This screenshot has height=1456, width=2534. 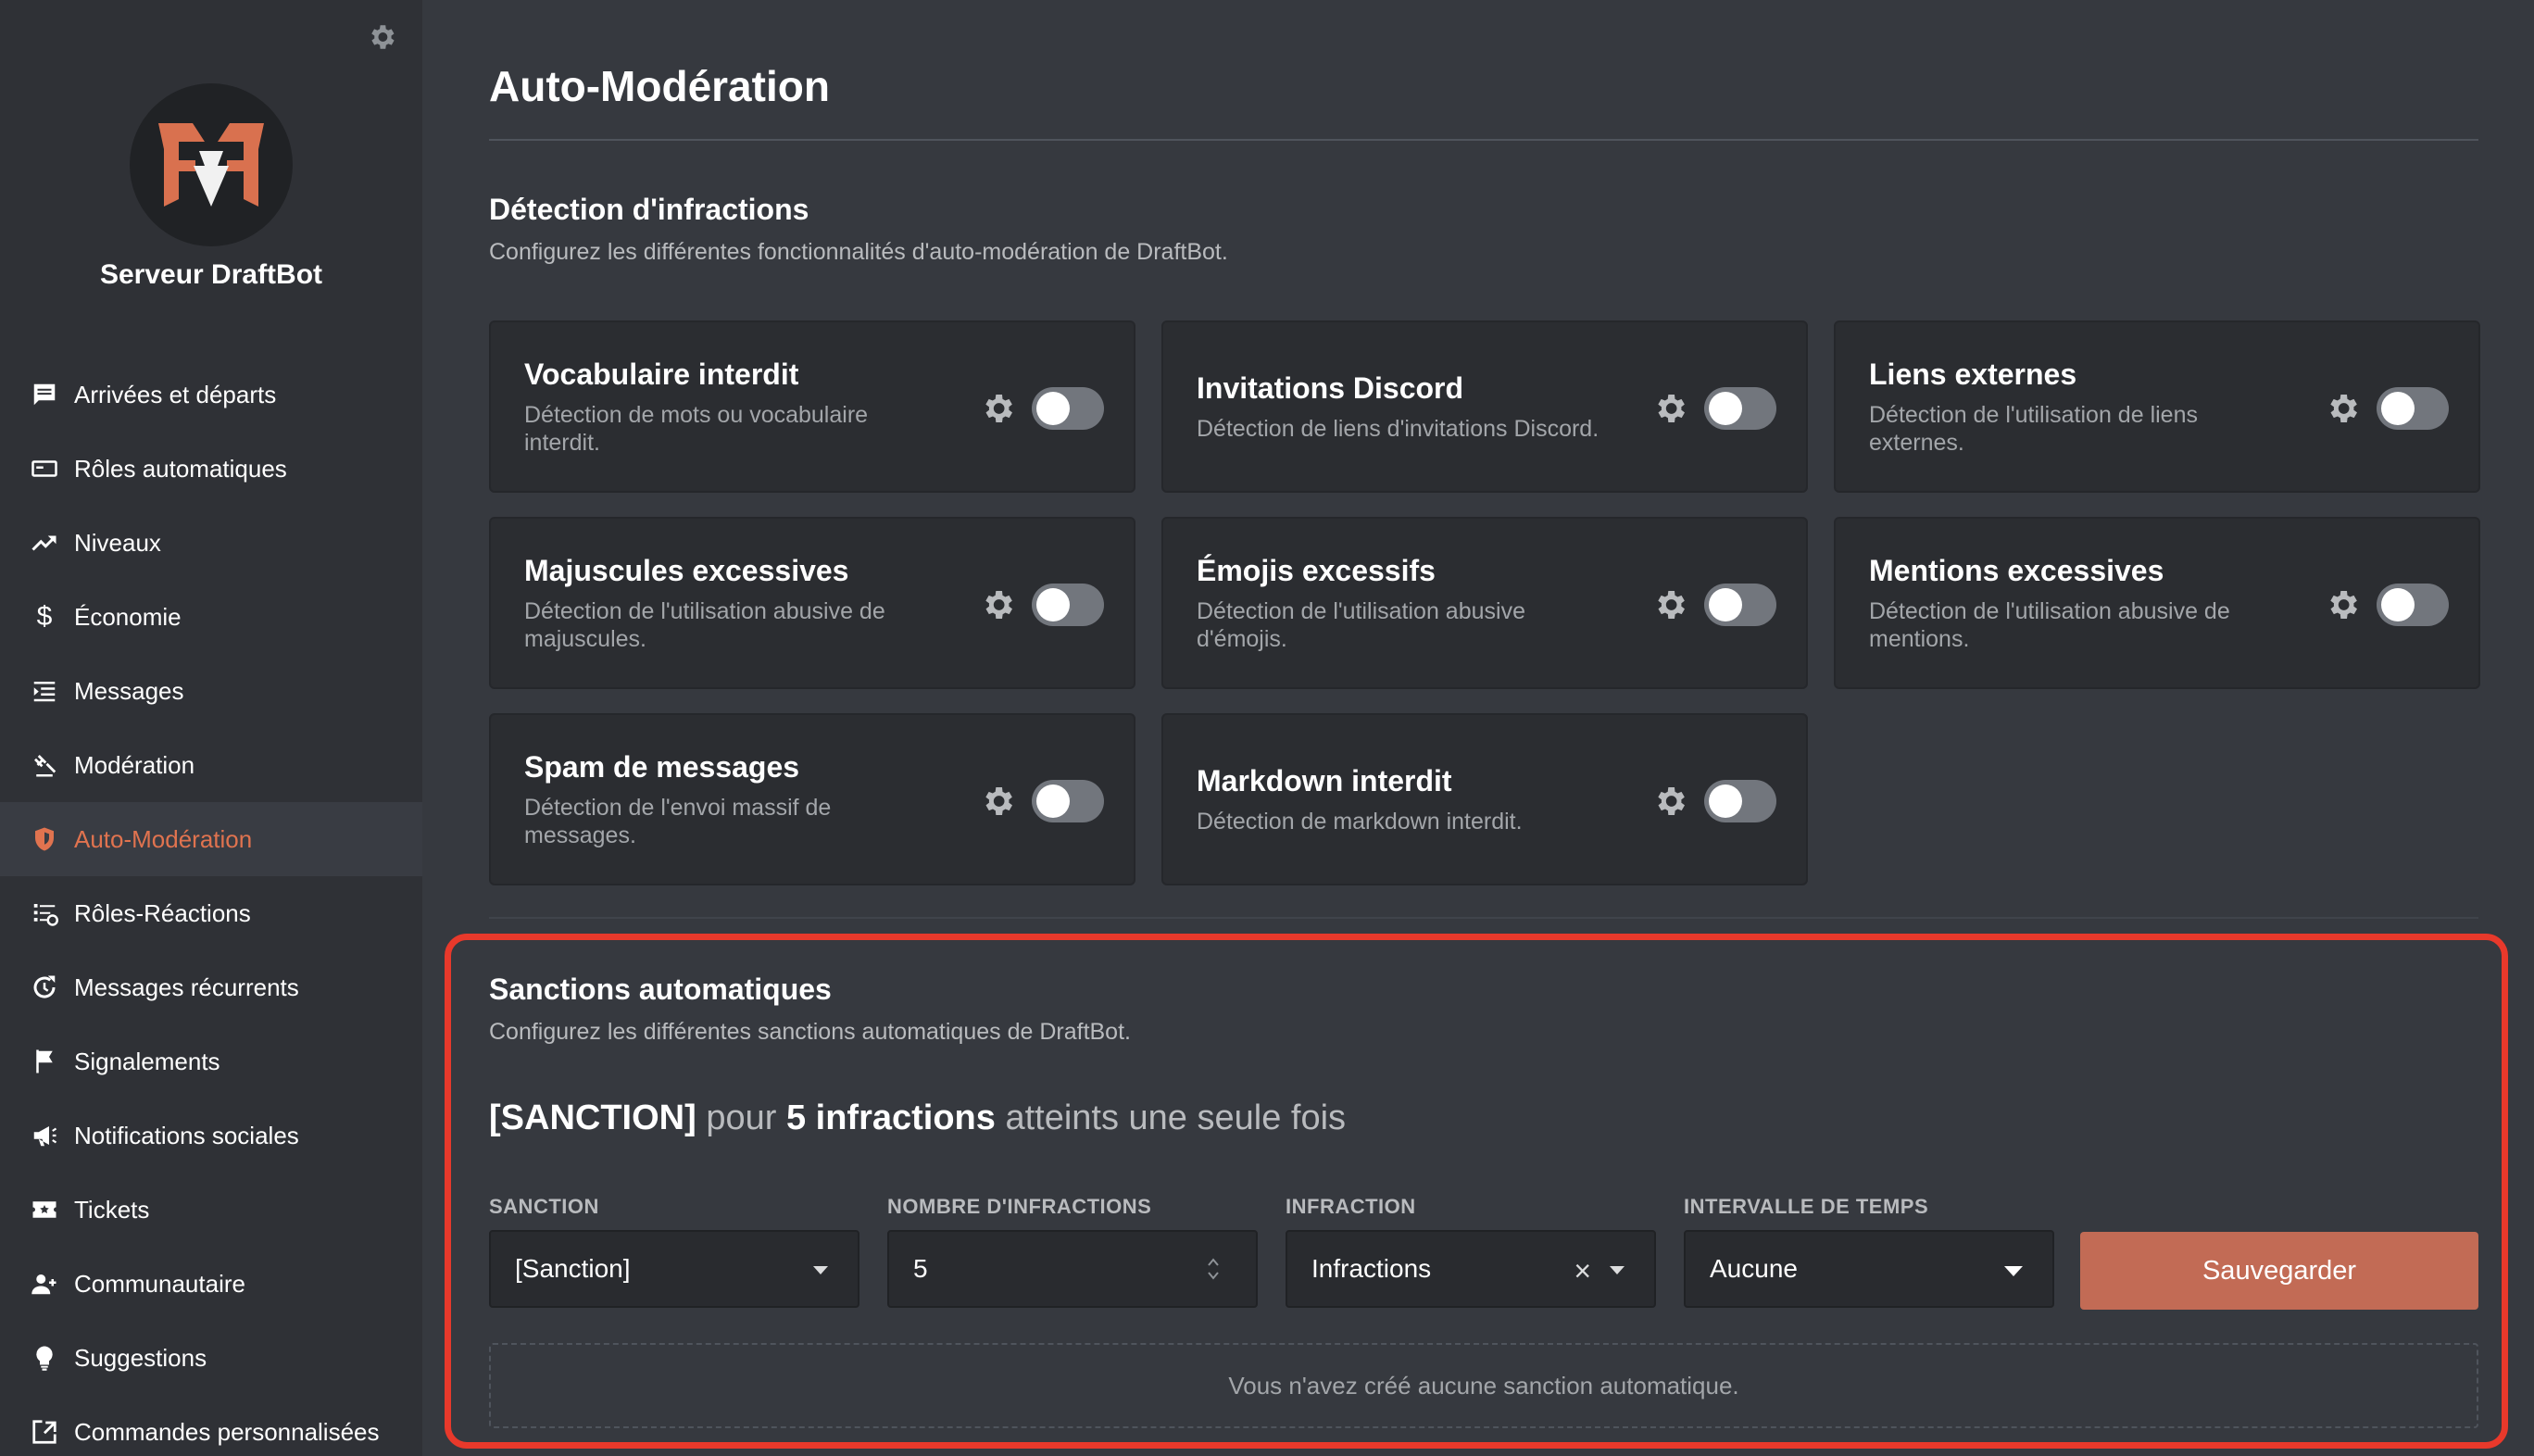 I want to click on sidebar-item-suggestions: Suggestions, so click(x=211, y=1358).